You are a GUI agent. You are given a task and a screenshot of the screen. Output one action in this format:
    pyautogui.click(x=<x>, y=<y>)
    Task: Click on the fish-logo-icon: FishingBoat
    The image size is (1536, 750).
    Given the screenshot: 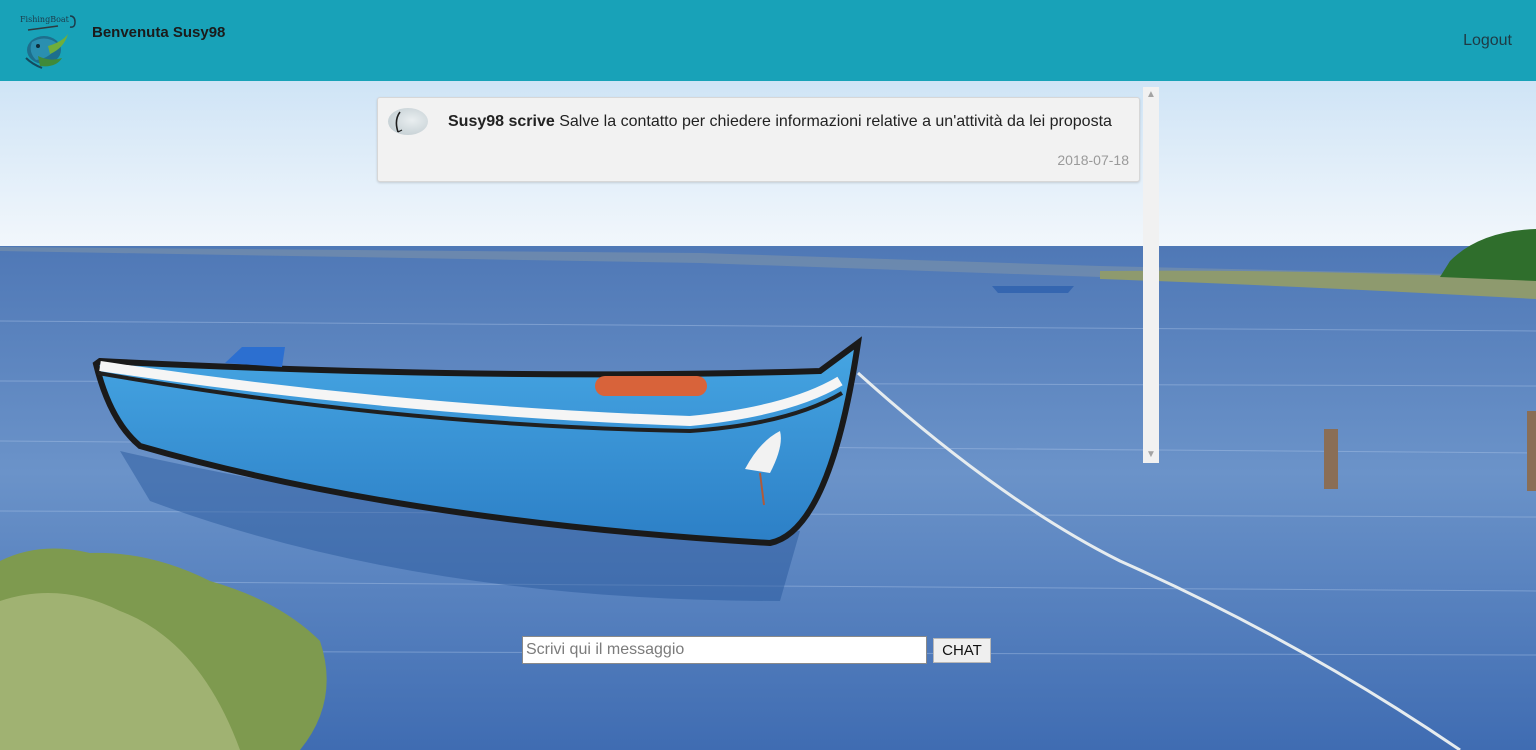 What is the action you would take?
    pyautogui.click(x=48, y=42)
    